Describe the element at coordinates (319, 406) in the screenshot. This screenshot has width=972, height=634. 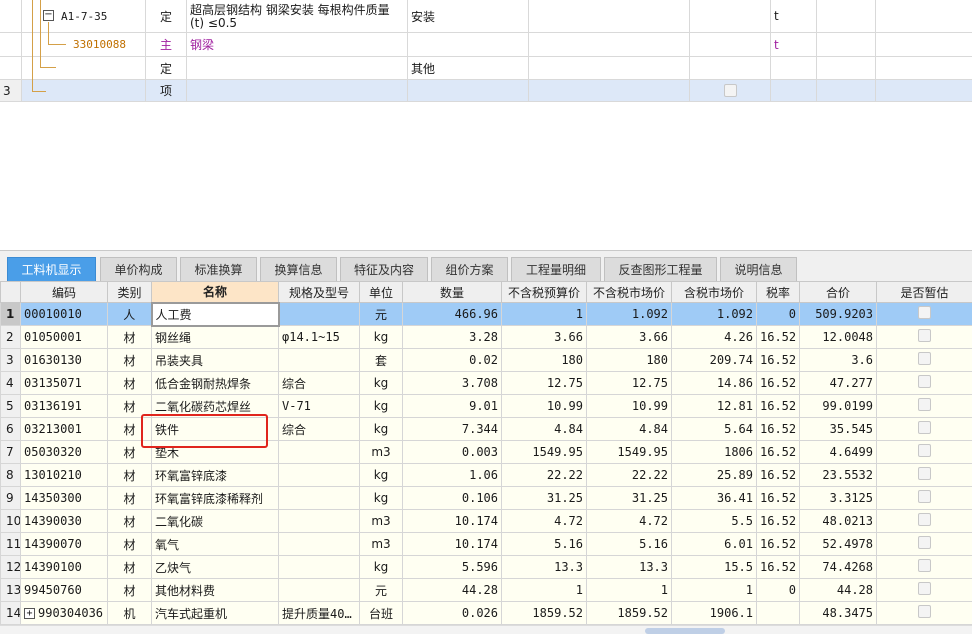
I see `spec-cell: V-71` at that location.